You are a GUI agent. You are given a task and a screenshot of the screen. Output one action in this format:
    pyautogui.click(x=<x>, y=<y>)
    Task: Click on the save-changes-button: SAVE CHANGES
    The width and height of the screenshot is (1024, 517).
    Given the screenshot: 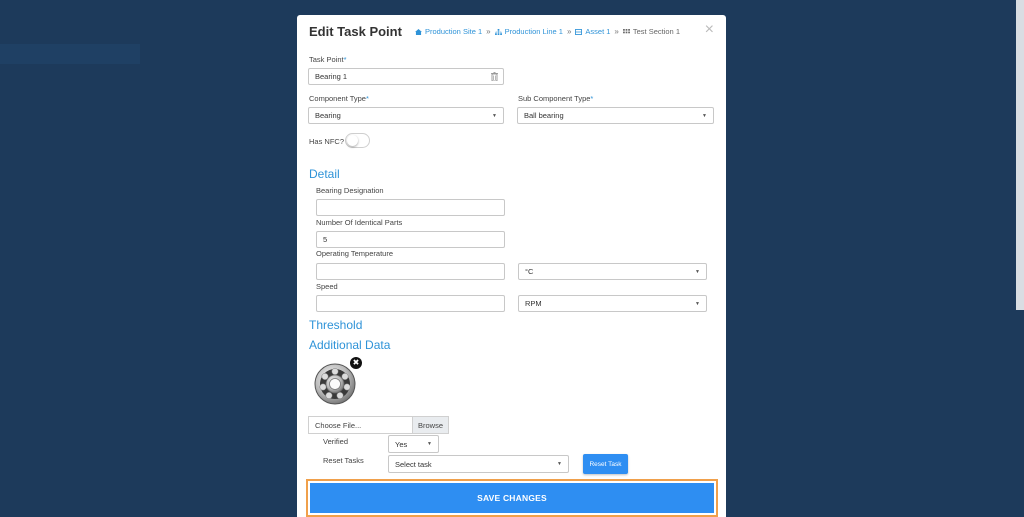 What is the action you would take?
    pyautogui.click(x=512, y=498)
    